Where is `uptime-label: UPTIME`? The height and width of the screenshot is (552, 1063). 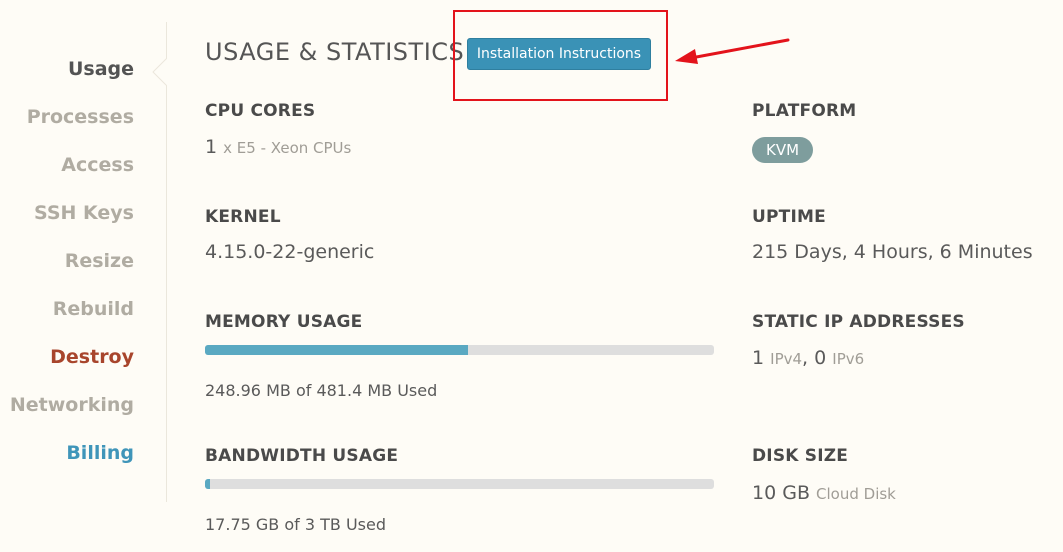
uptime-label: UPTIME is located at coordinates (789, 217).